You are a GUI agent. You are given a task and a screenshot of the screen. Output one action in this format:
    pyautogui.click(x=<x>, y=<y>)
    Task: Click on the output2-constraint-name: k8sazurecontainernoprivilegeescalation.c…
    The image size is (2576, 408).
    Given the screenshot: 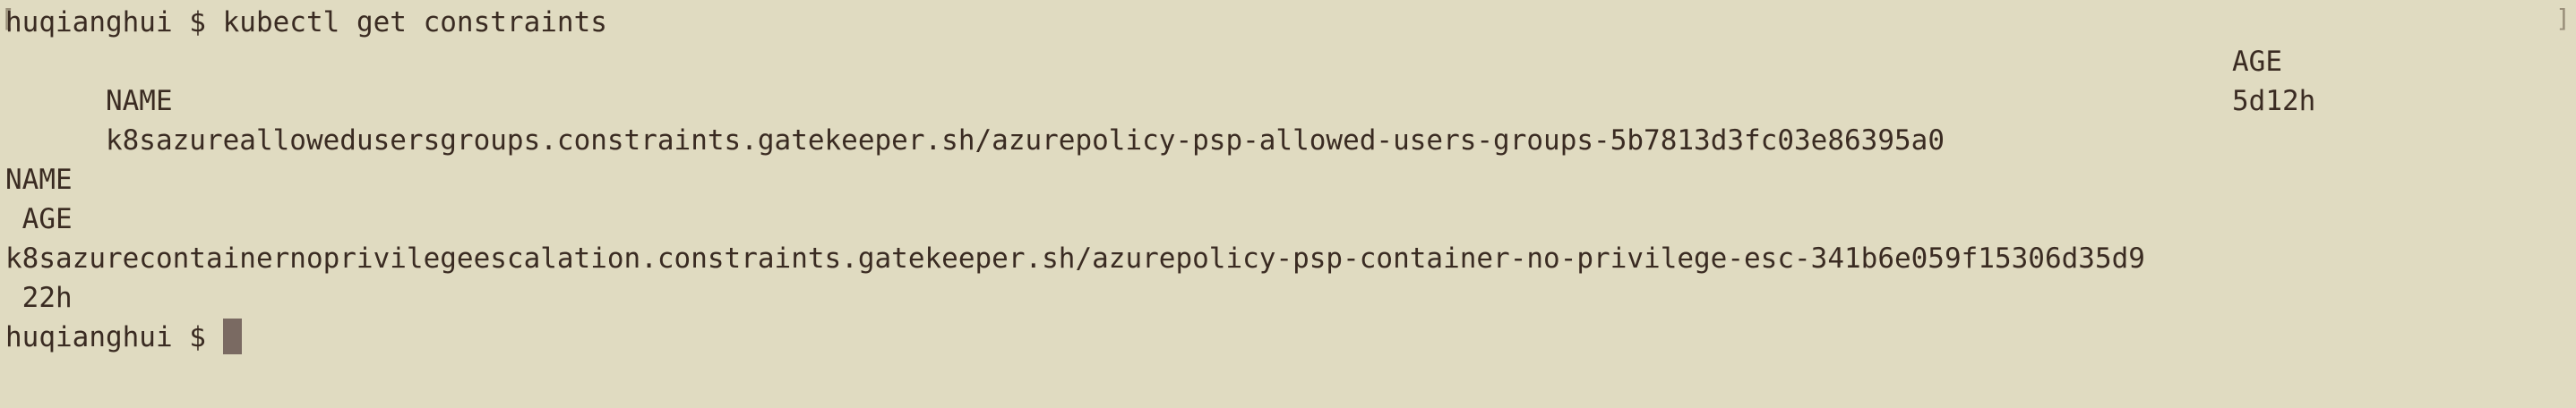 What is the action you would take?
    pyautogui.click(x=1075, y=258)
    